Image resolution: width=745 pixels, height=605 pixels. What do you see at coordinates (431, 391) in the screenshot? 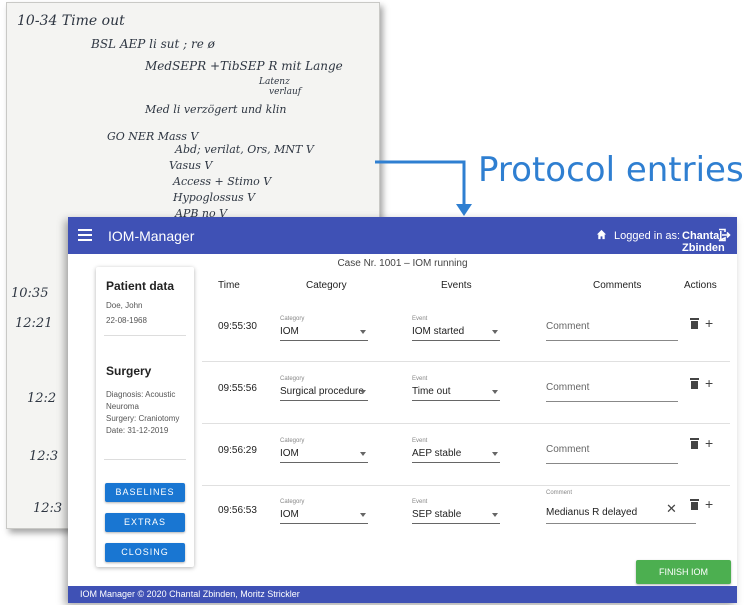
I see `event-value: Time out` at bounding box center [431, 391].